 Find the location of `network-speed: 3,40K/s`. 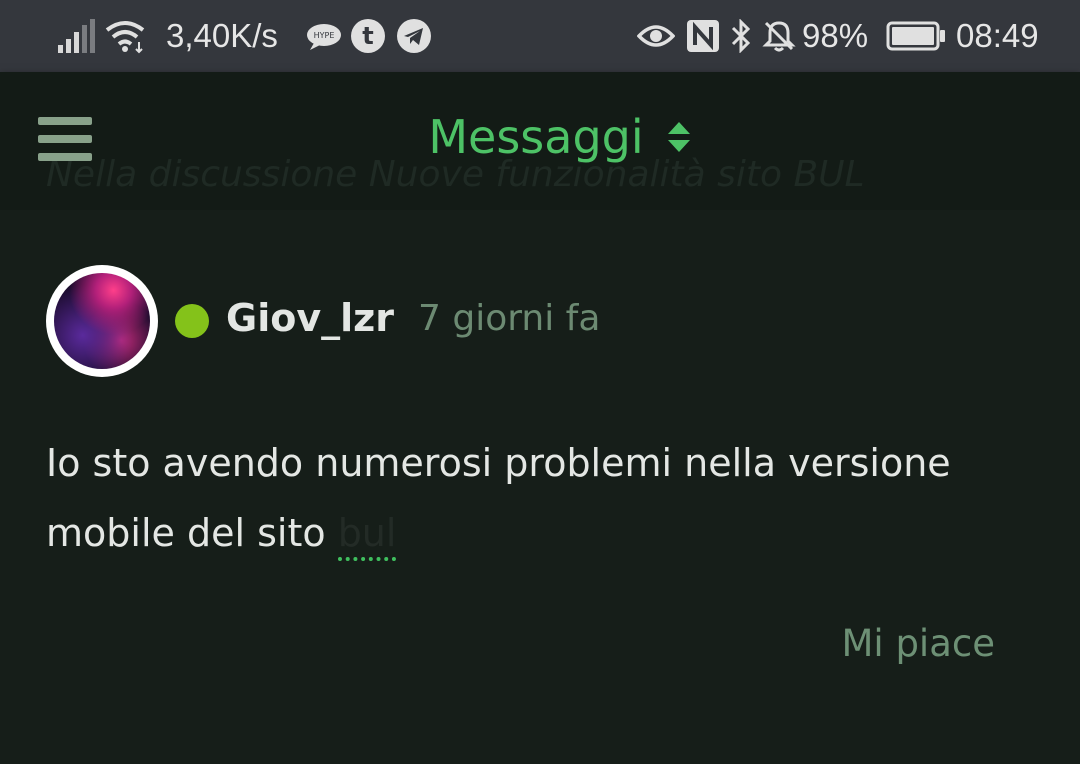

network-speed: 3,40K/s is located at coordinates (222, 35).